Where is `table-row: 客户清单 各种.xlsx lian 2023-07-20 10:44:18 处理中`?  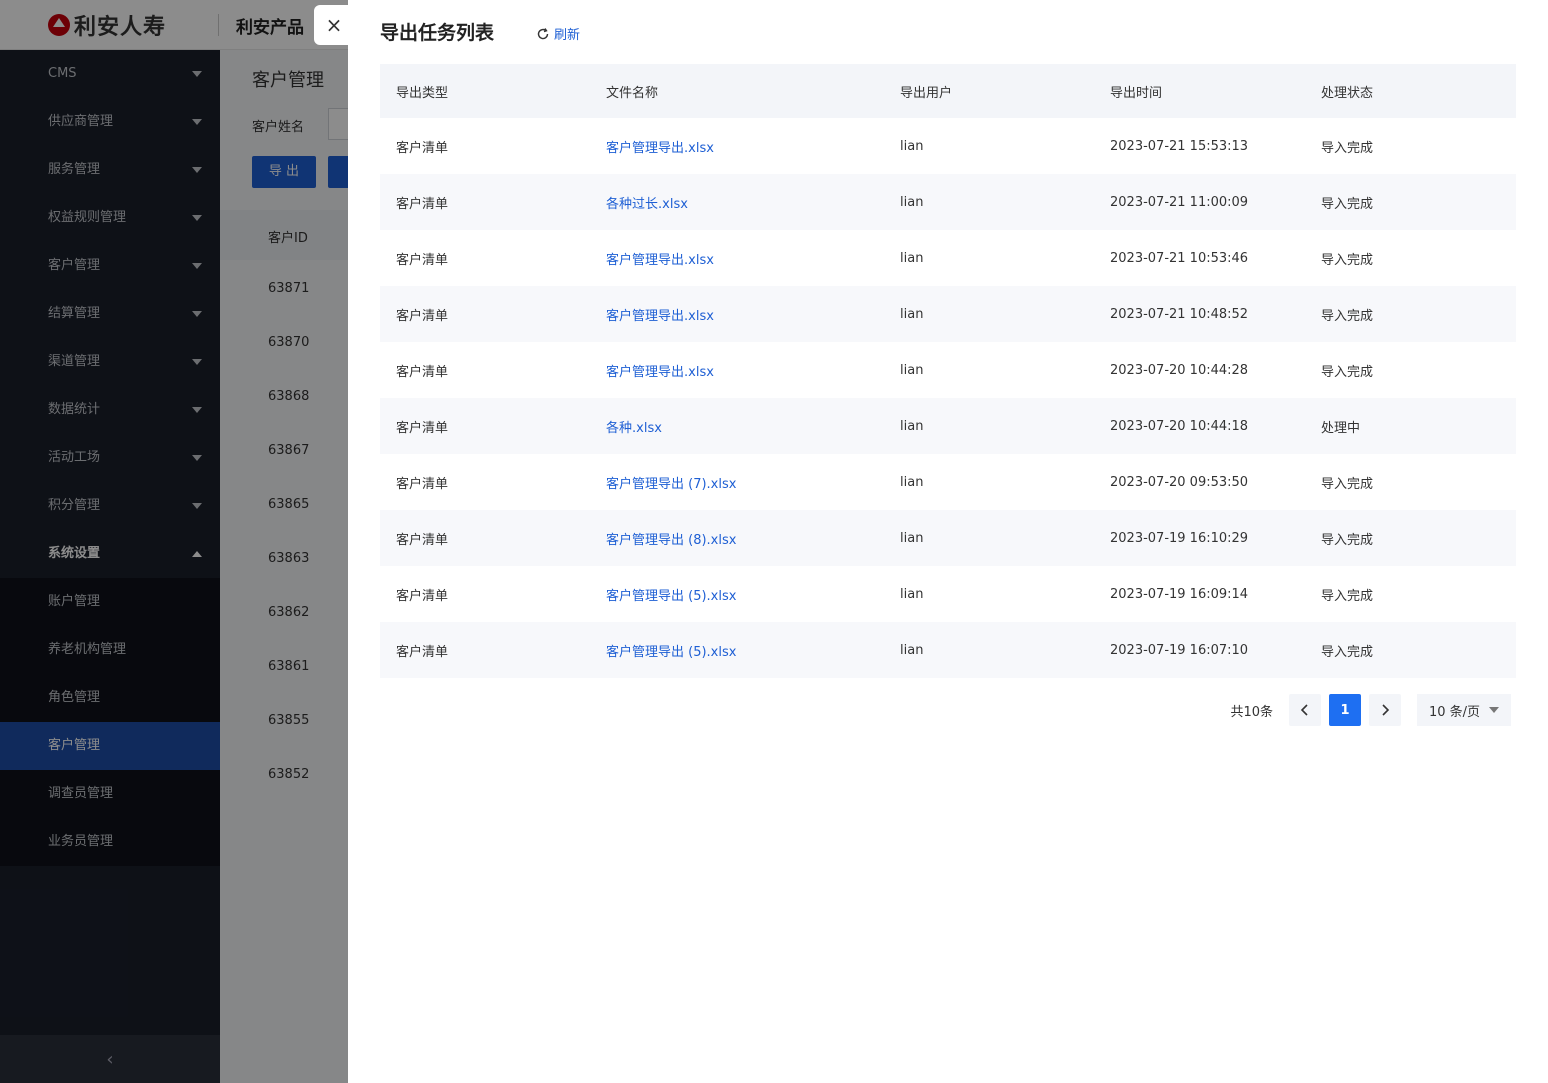
table-row: 客户清单 各种.xlsx lian 2023-07-20 10:44:18 处理中 is located at coordinates (948, 426).